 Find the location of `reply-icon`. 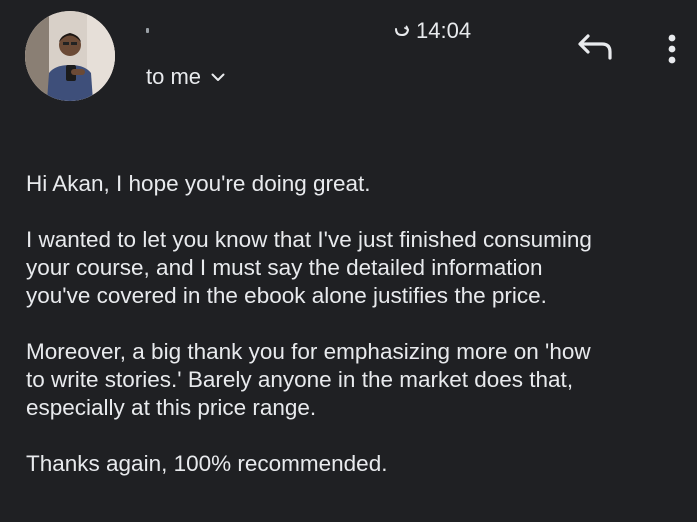

reply-icon is located at coordinates (595, 47).